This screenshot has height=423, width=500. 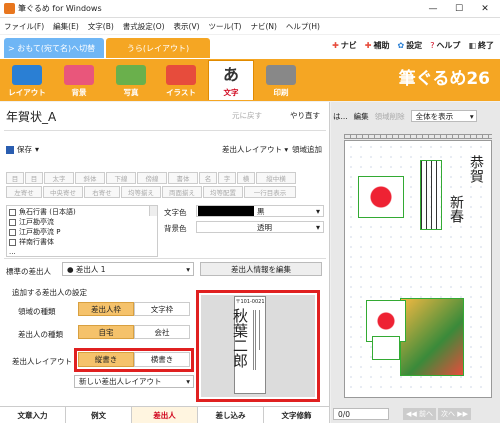 I want to click on area-type-label: 領域の種類, so click(x=37, y=311).